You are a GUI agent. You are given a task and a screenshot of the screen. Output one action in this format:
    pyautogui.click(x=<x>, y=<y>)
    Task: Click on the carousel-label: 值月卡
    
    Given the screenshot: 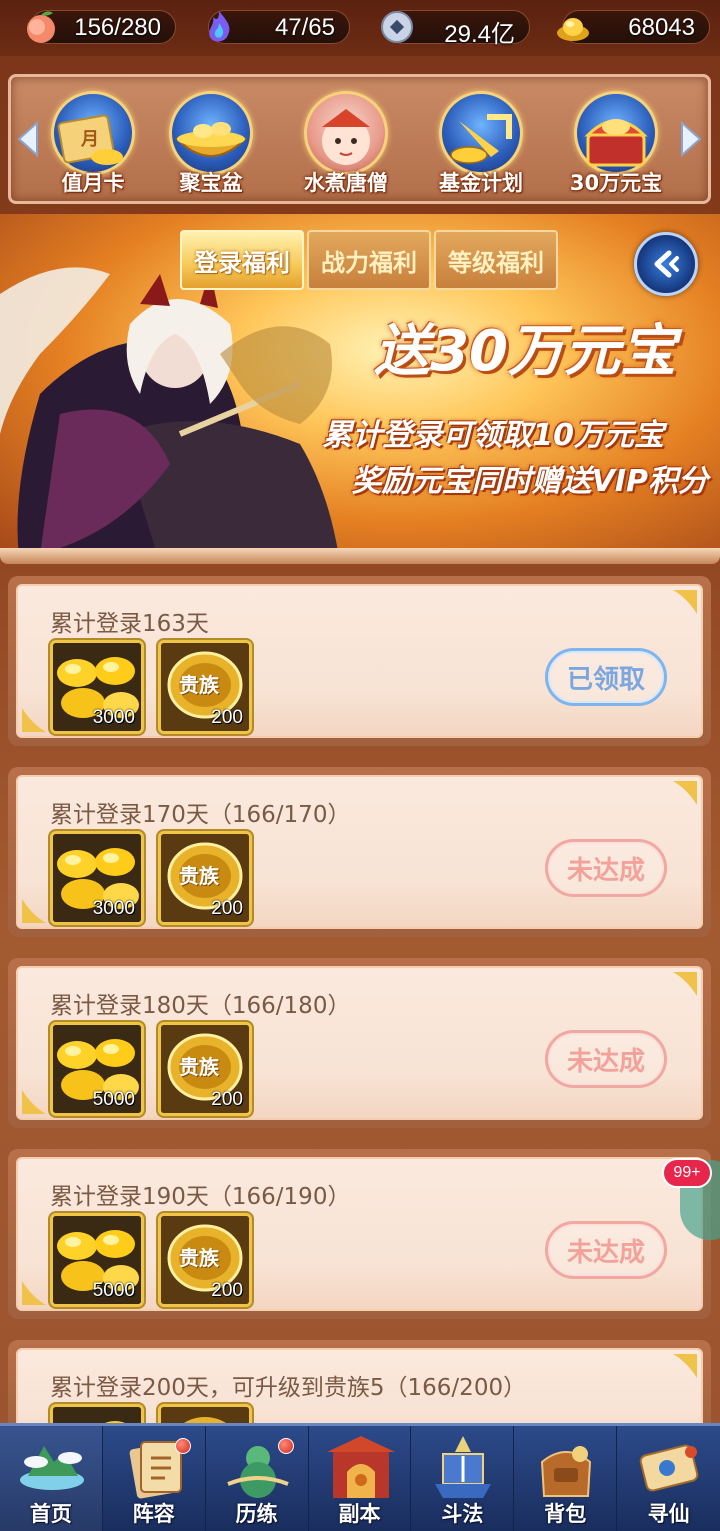 What is the action you would take?
    pyautogui.click(x=93, y=183)
    